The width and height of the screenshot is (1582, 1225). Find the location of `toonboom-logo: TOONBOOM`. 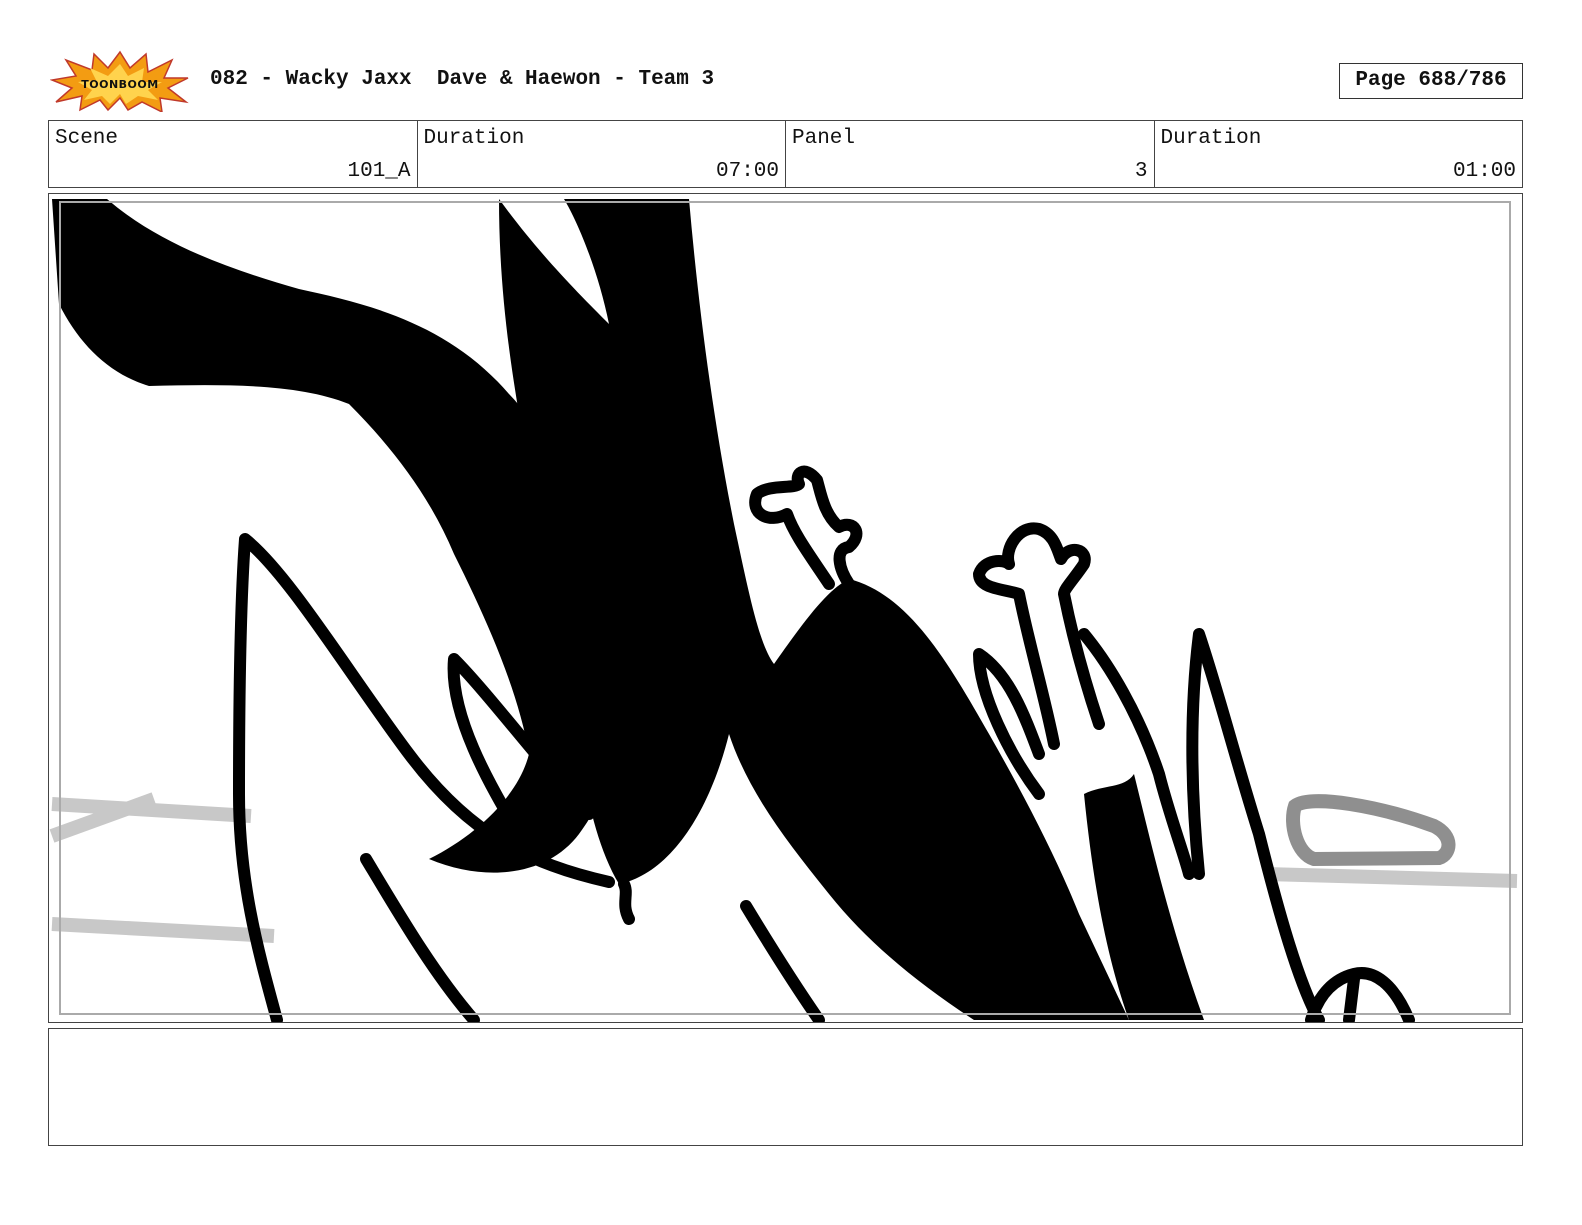

toonboom-logo: TOONBOOM is located at coordinates (119, 82).